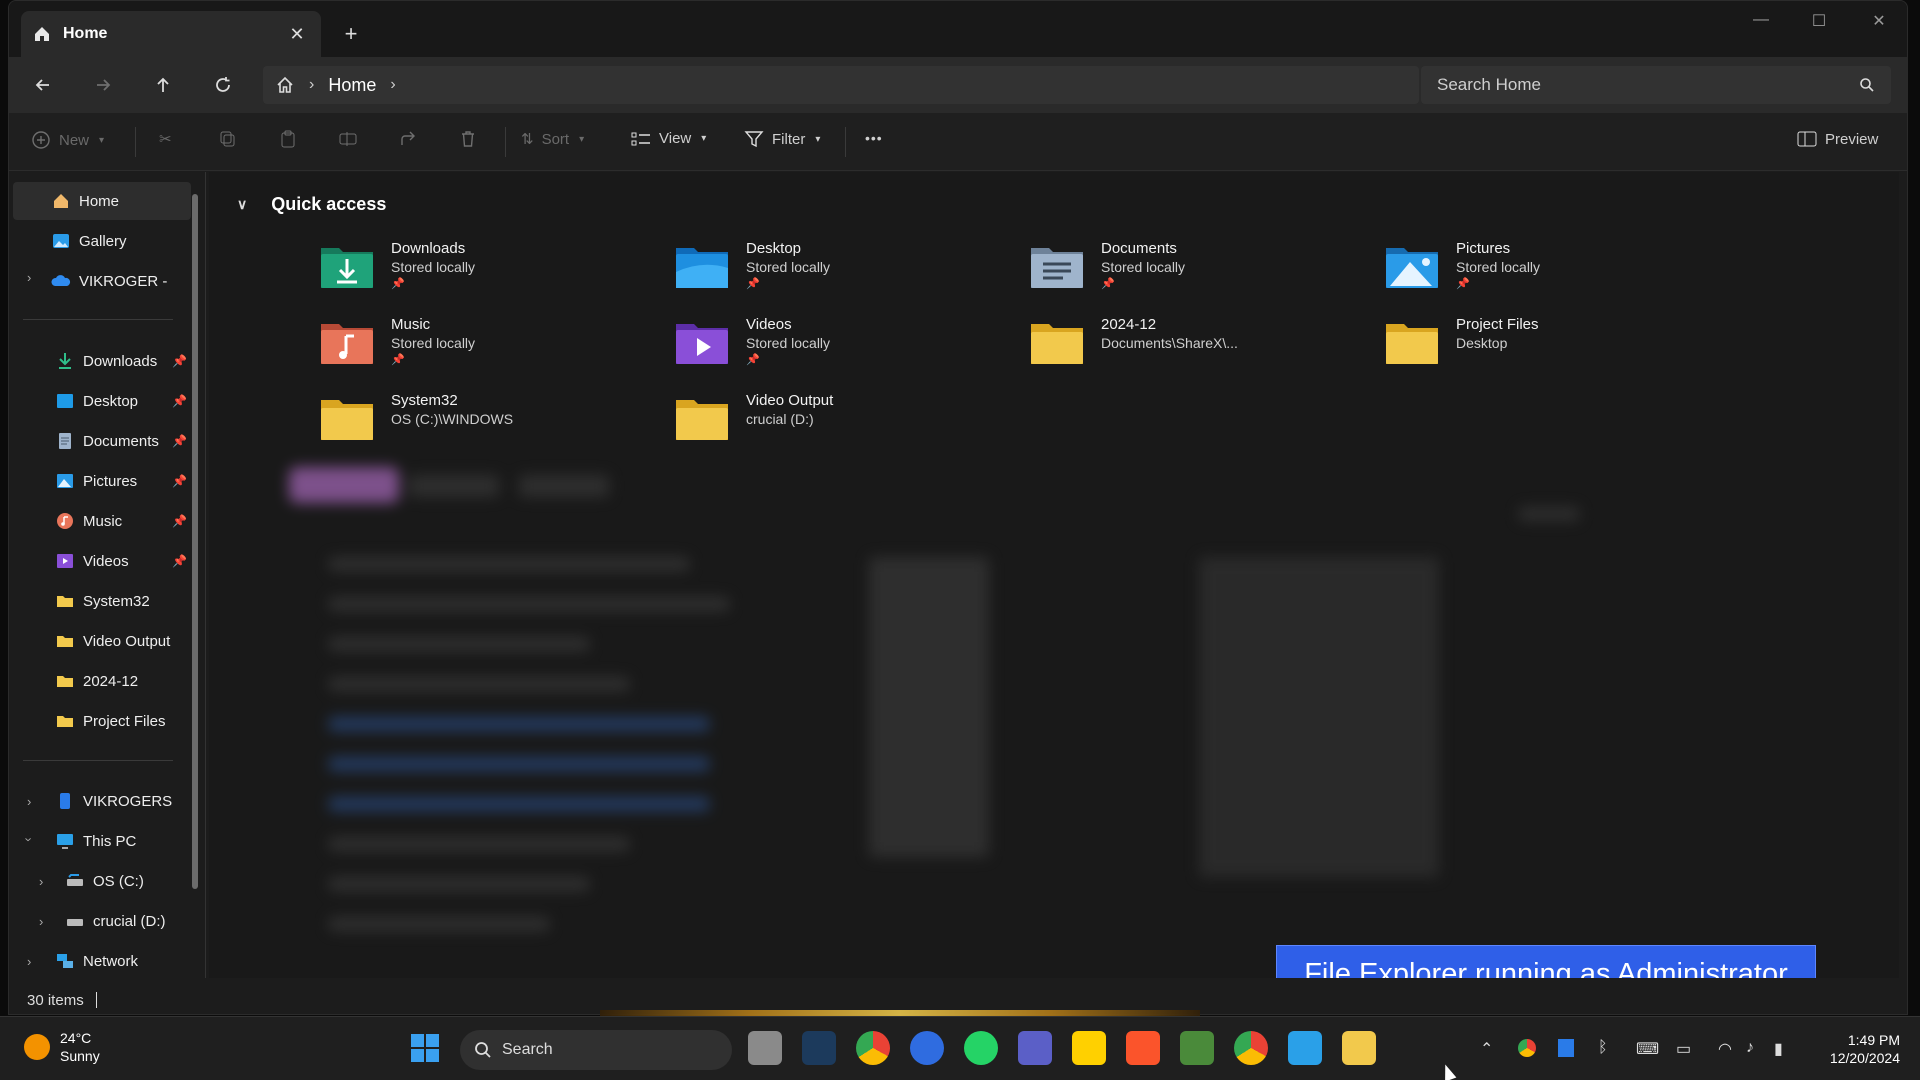 This screenshot has width=1920, height=1080. Describe the element at coordinates (1819, 23) in the screenshot. I see `maximize-button: ☐` at that location.